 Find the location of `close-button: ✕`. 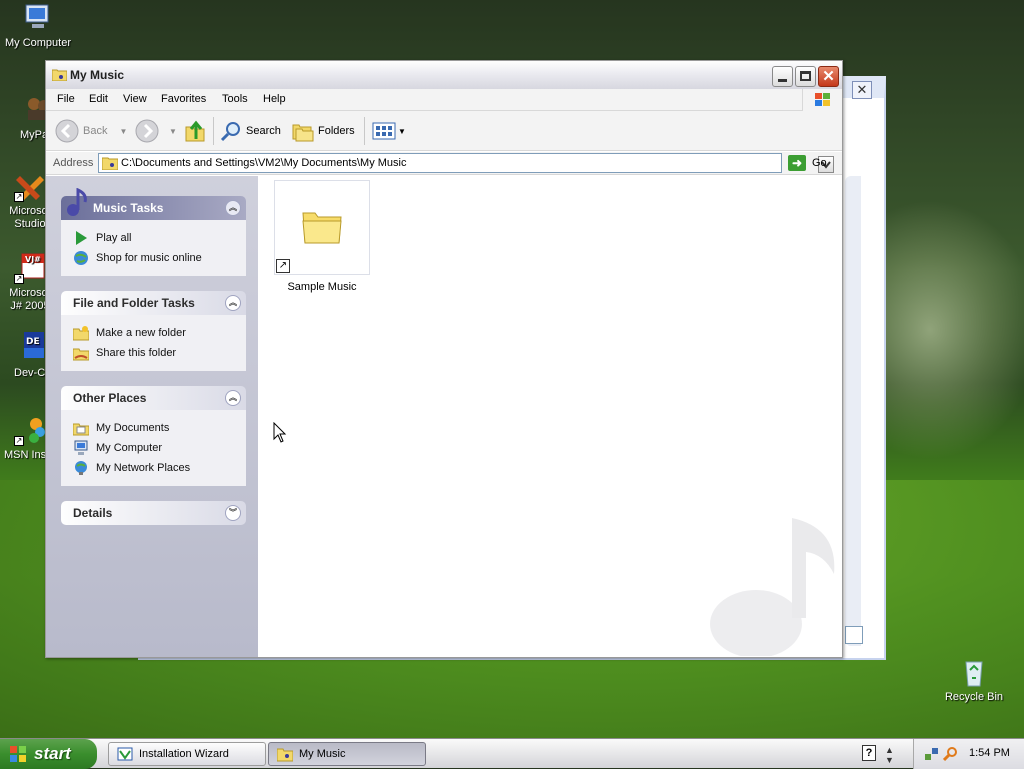

close-button: ✕ is located at coordinates (828, 76).